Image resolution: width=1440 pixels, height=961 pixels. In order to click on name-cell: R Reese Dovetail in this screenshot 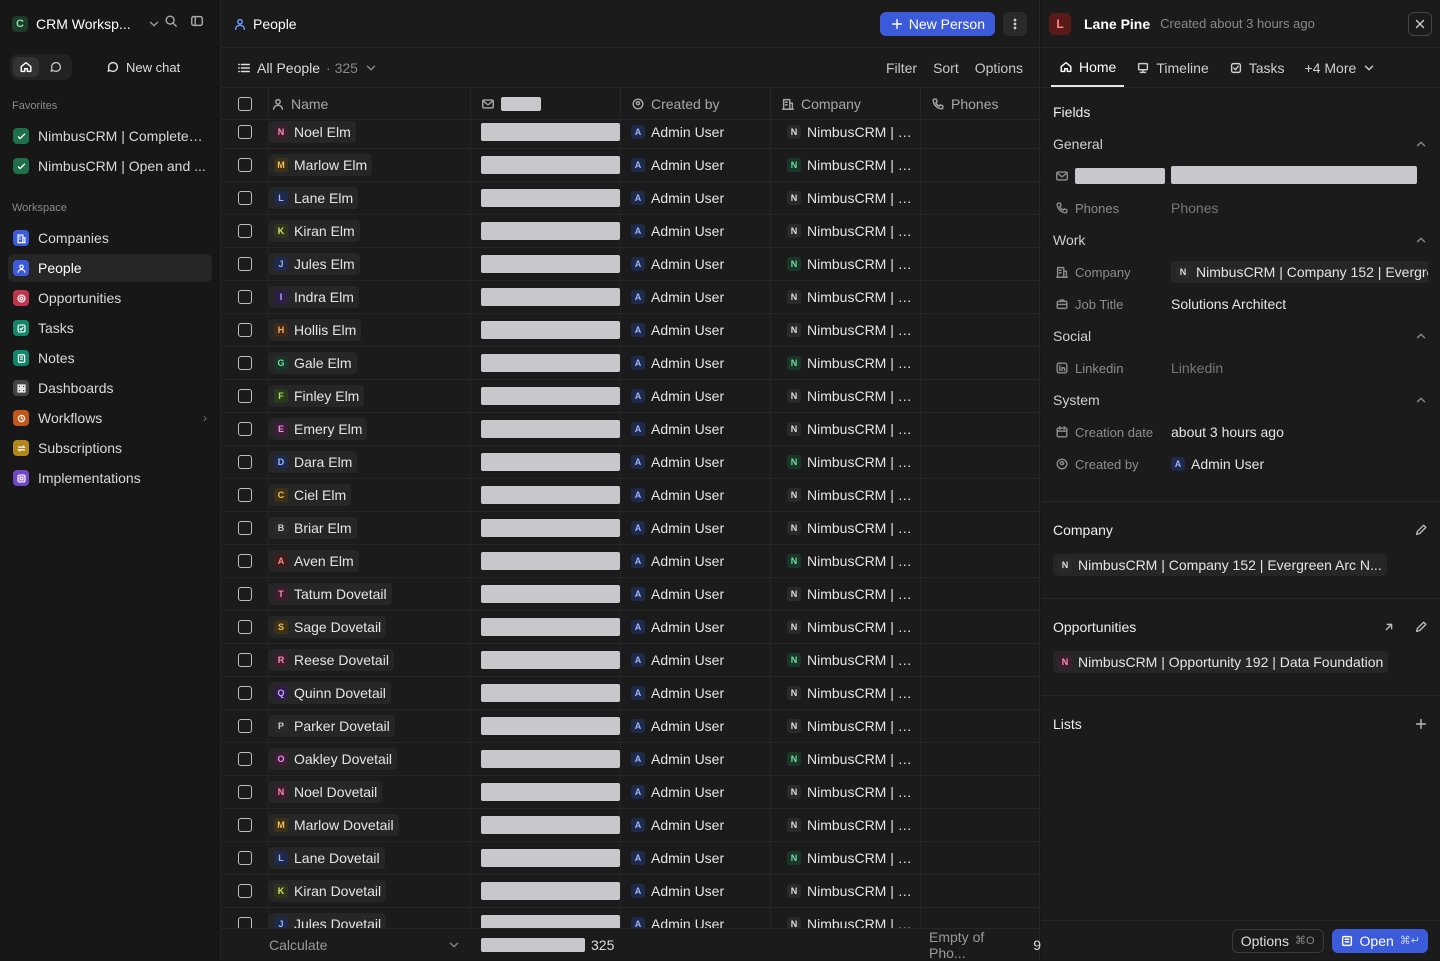, I will do `click(370, 660)`.